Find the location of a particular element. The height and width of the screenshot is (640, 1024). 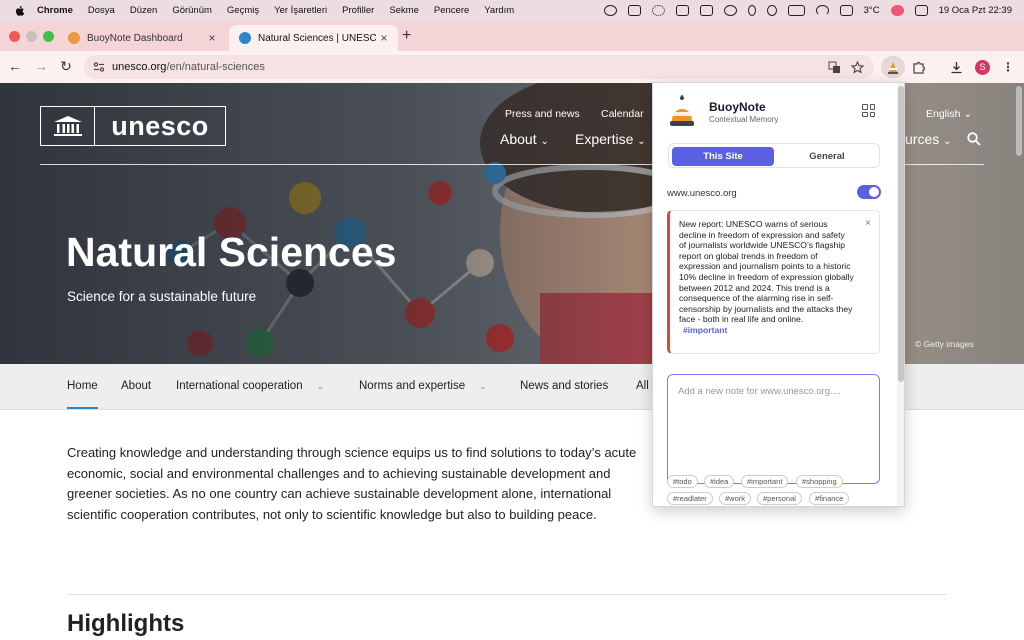

apple-icon is located at coordinates (20, 11).